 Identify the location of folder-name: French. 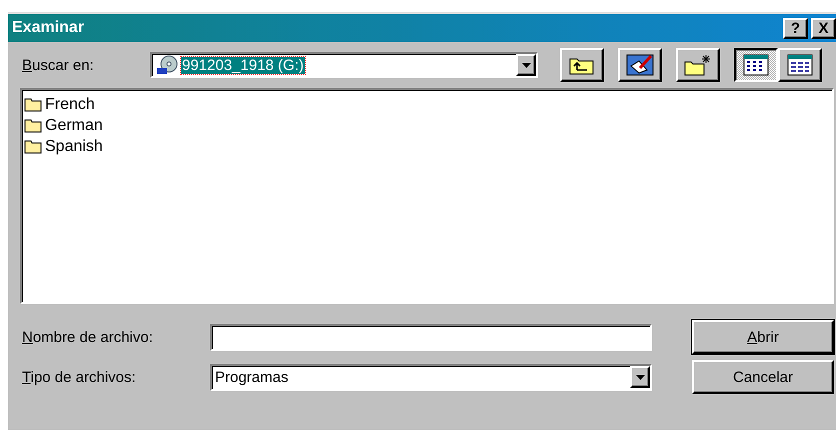
(70, 105).